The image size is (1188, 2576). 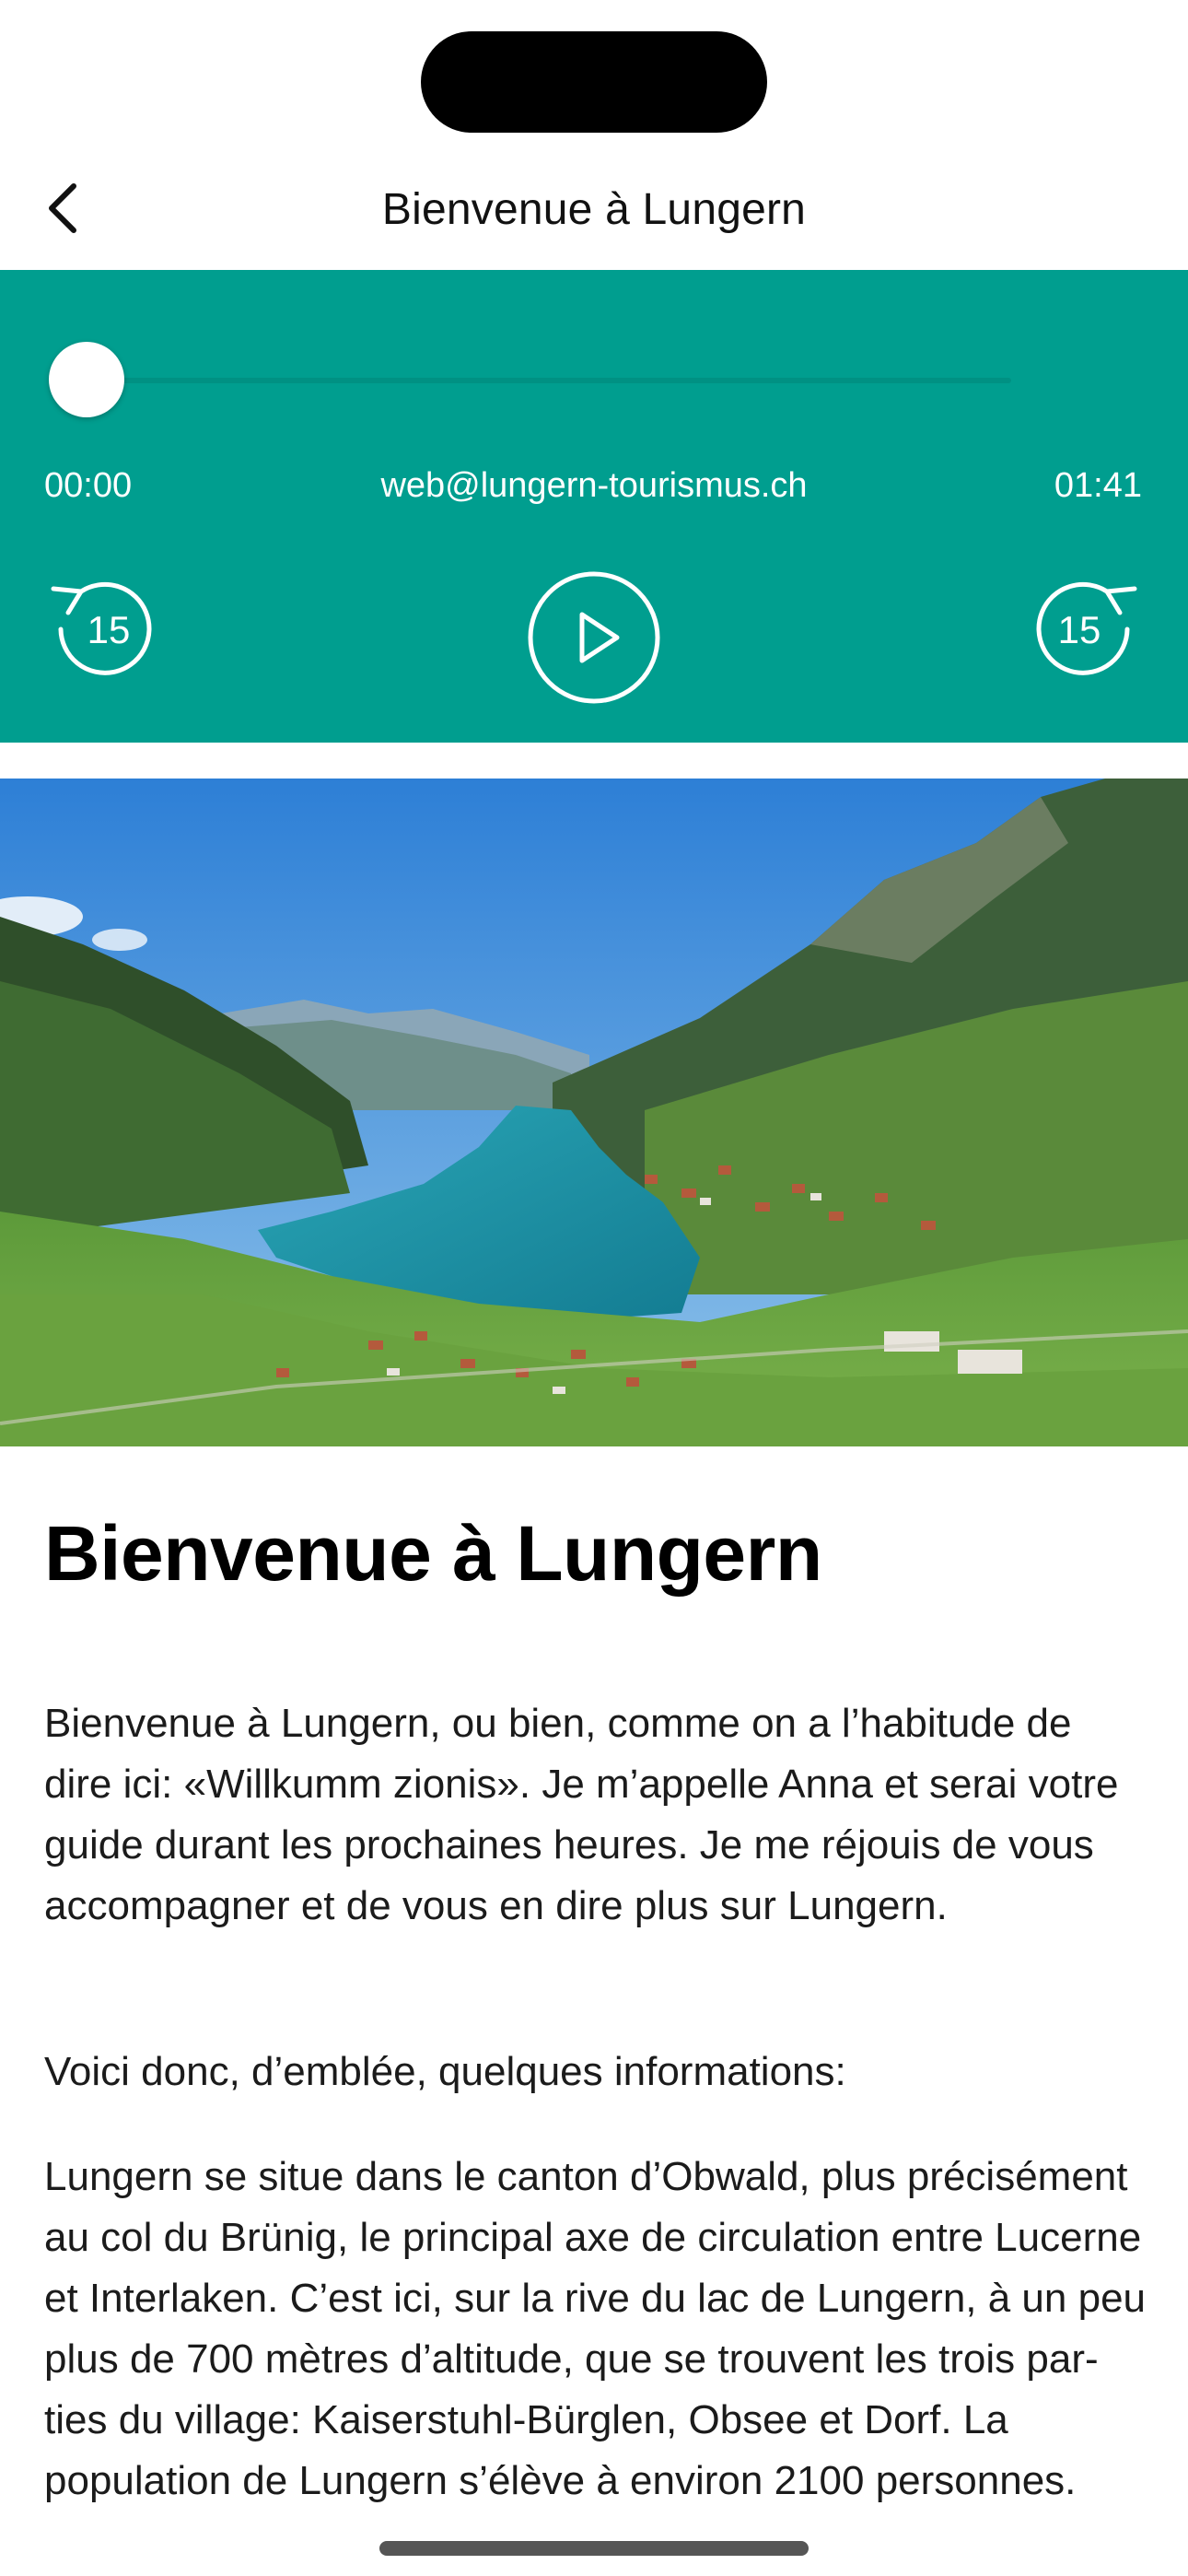 I want to click on time-total: 01:41, so click(x=1098, y=485).